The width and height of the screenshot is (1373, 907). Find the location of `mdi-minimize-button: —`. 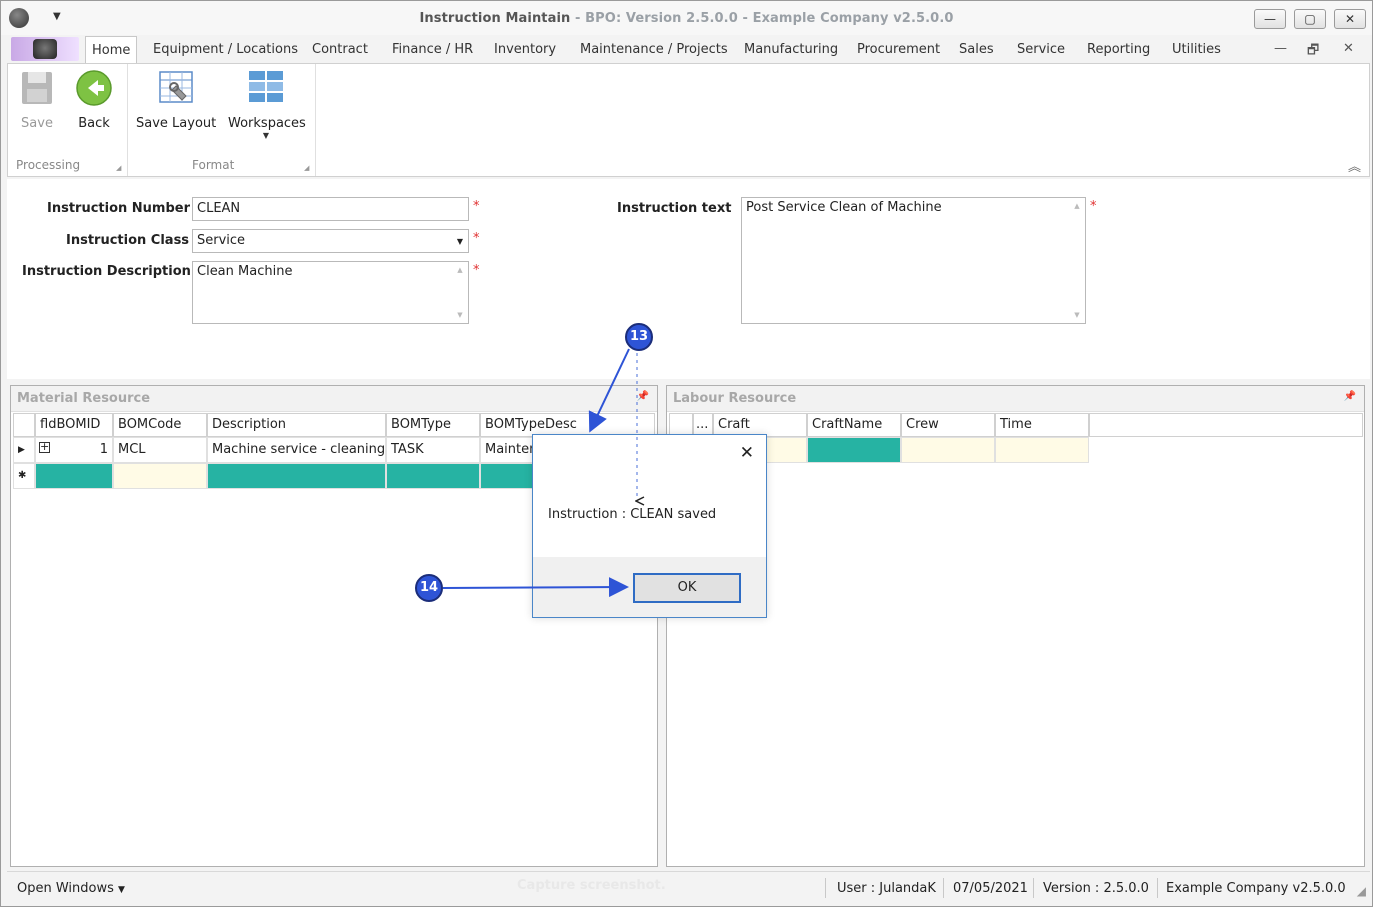

mdi-minimize-button: — is located at coordinates (1280, 48).